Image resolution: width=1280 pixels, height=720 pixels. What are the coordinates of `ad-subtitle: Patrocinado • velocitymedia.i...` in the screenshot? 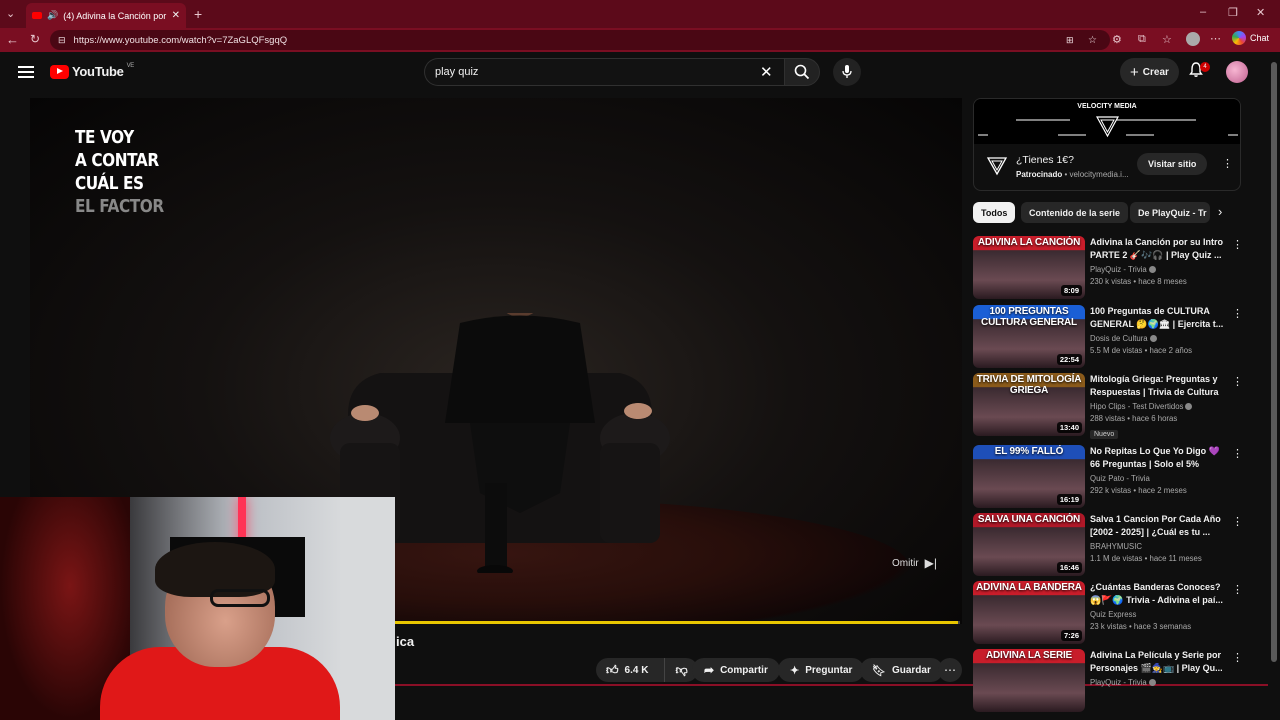 It's located at (1072, 174).